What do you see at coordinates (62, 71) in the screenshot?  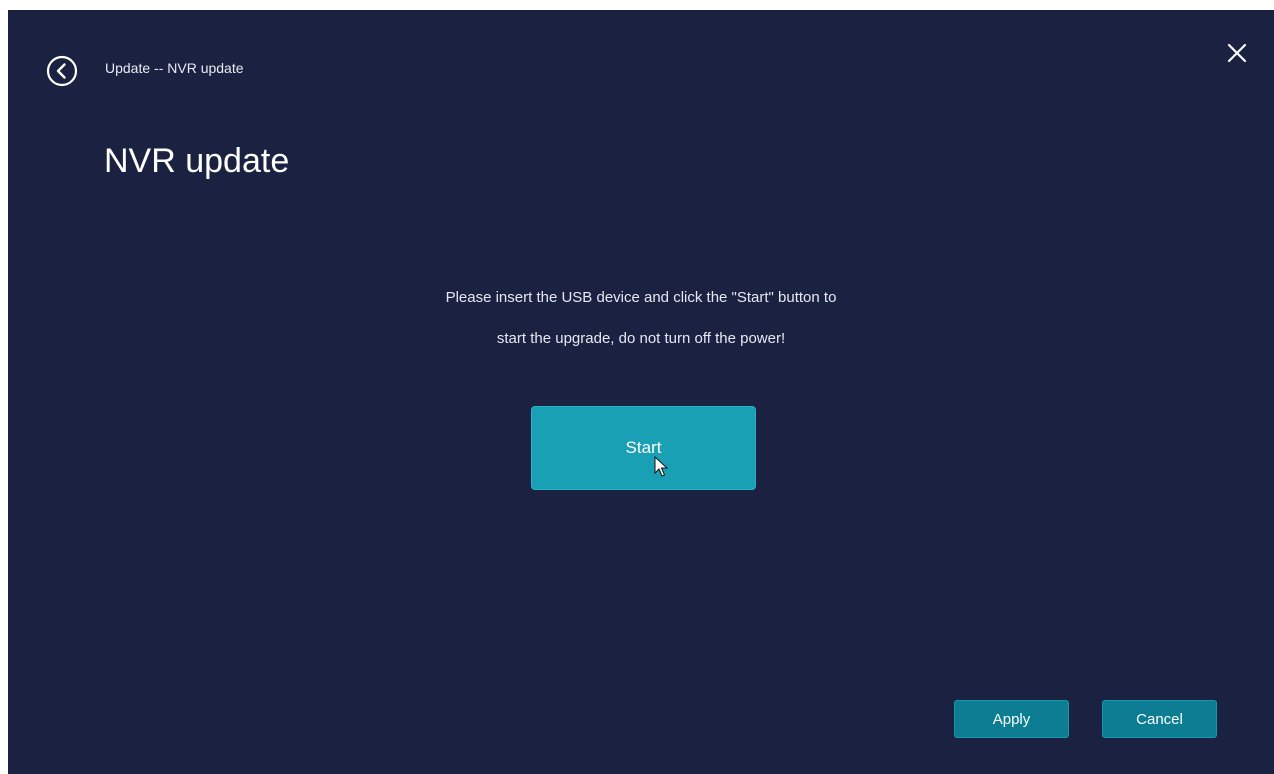 I see `back-icon` at bounding box center [62, 71].